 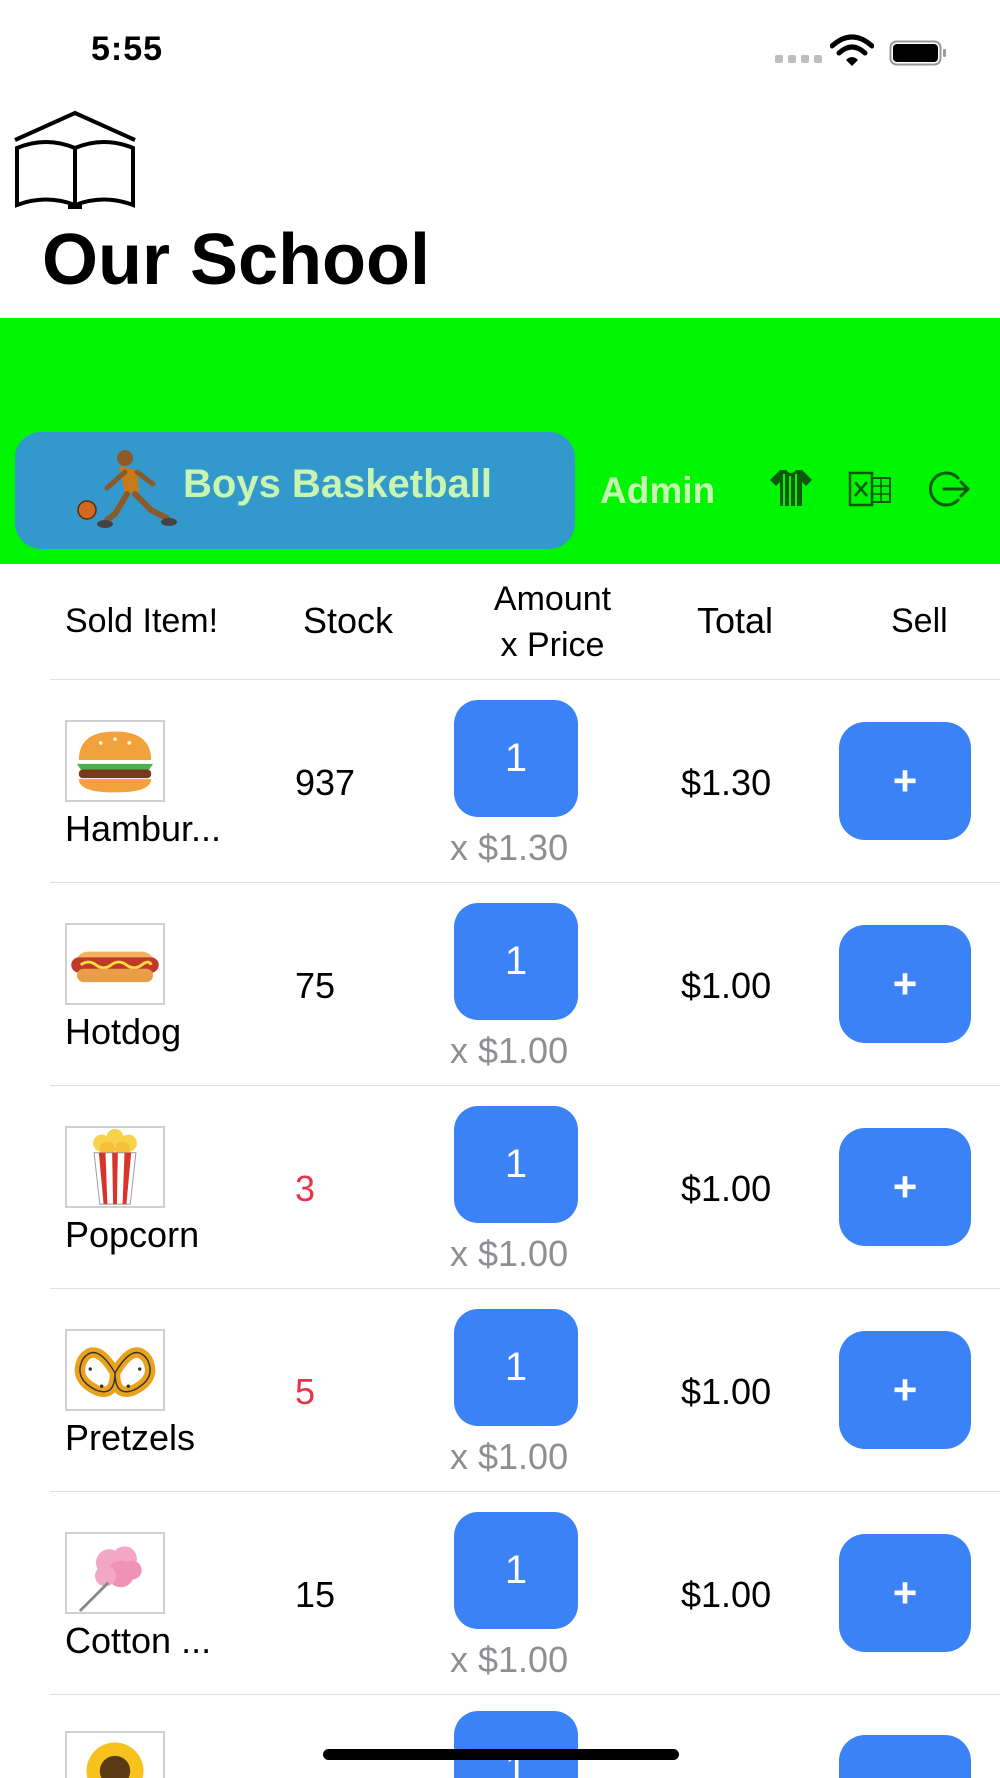 I want to click on hamburger-icon, so click(x=115, y=761).